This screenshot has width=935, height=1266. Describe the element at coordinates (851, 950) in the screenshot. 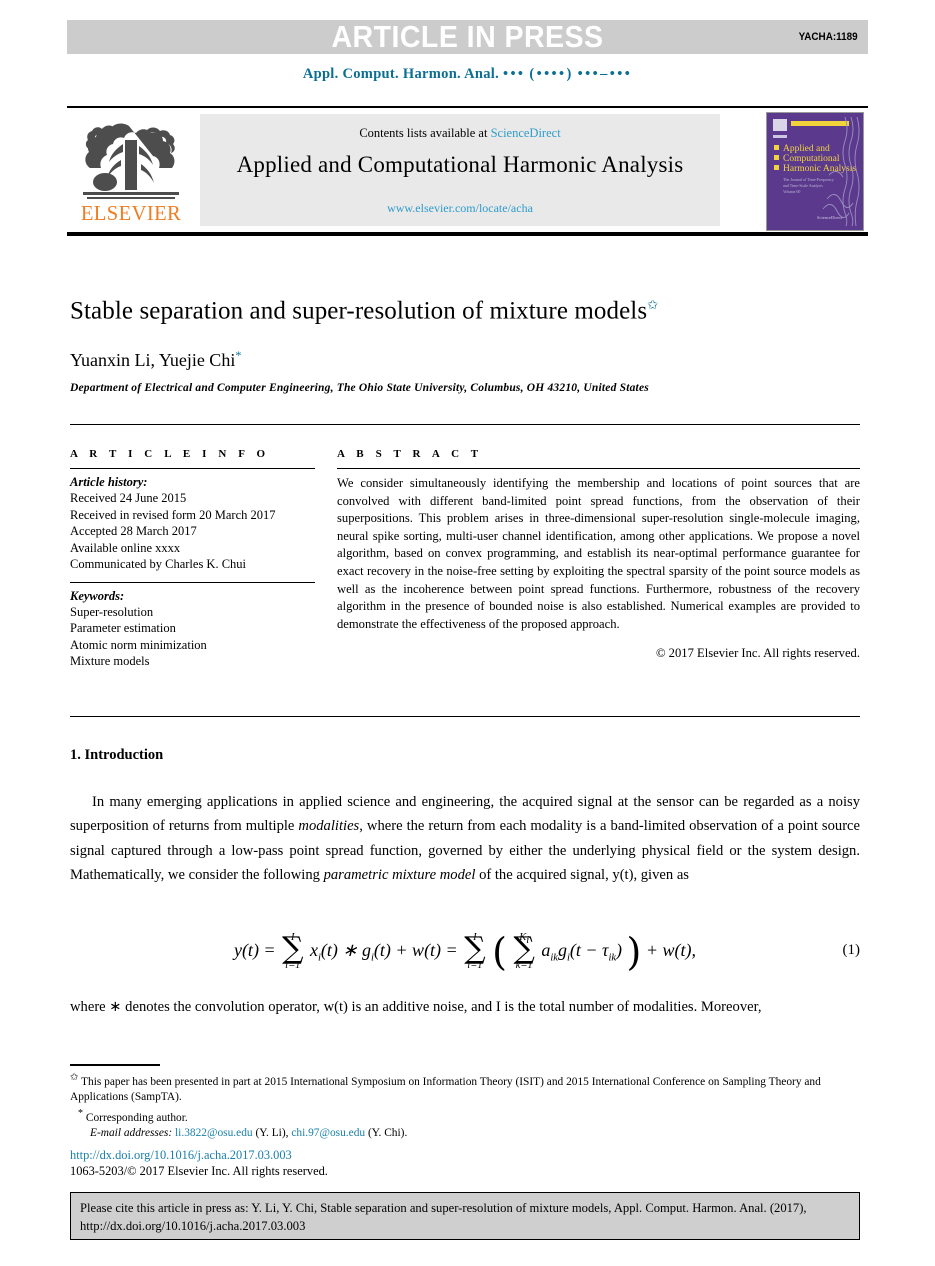

I see `equation-number: (1)` at that location.